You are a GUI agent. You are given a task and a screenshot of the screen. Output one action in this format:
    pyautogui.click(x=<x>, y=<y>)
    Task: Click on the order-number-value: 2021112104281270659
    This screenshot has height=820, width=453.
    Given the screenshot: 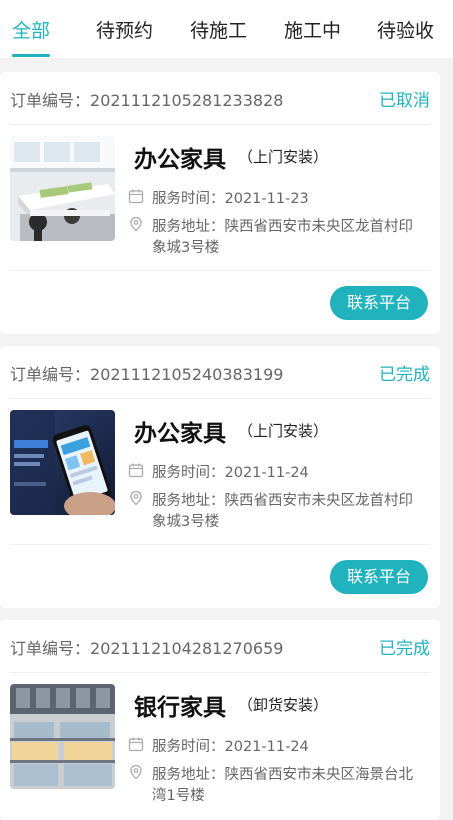 What is the action you would take?
    pyautogui.click(x=187, y=648)
    